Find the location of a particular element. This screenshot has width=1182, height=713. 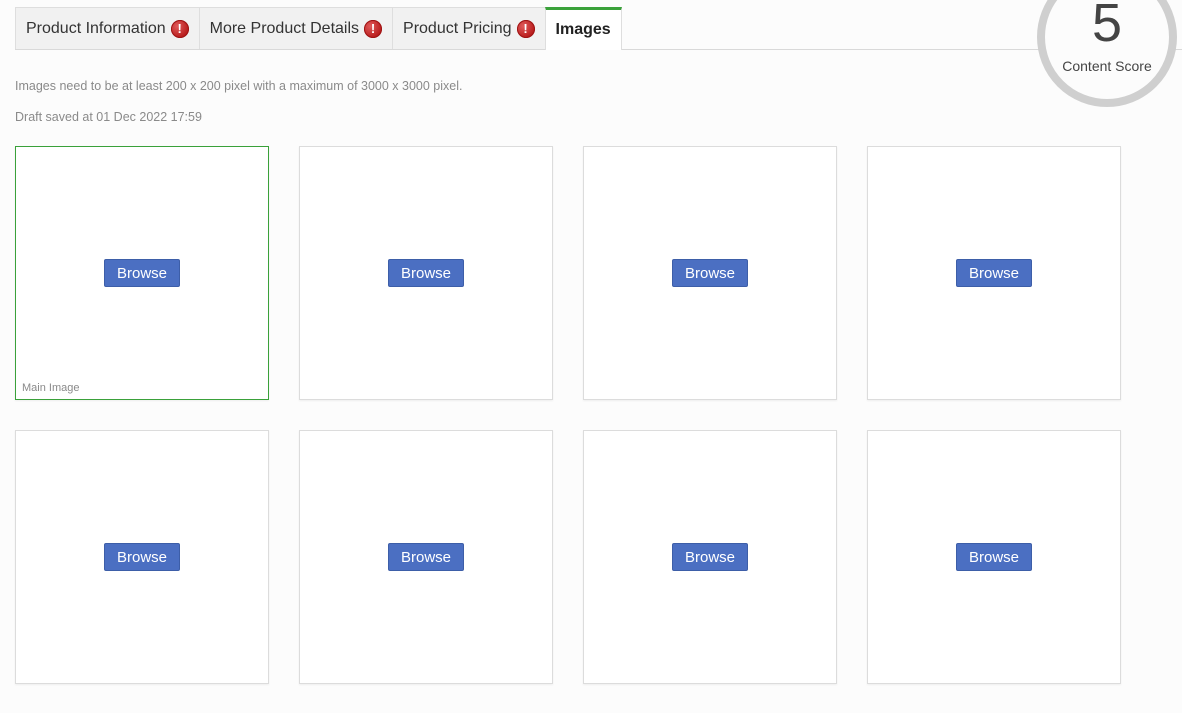

tab-label: Product Pricing is located at coordinates (457, 28).